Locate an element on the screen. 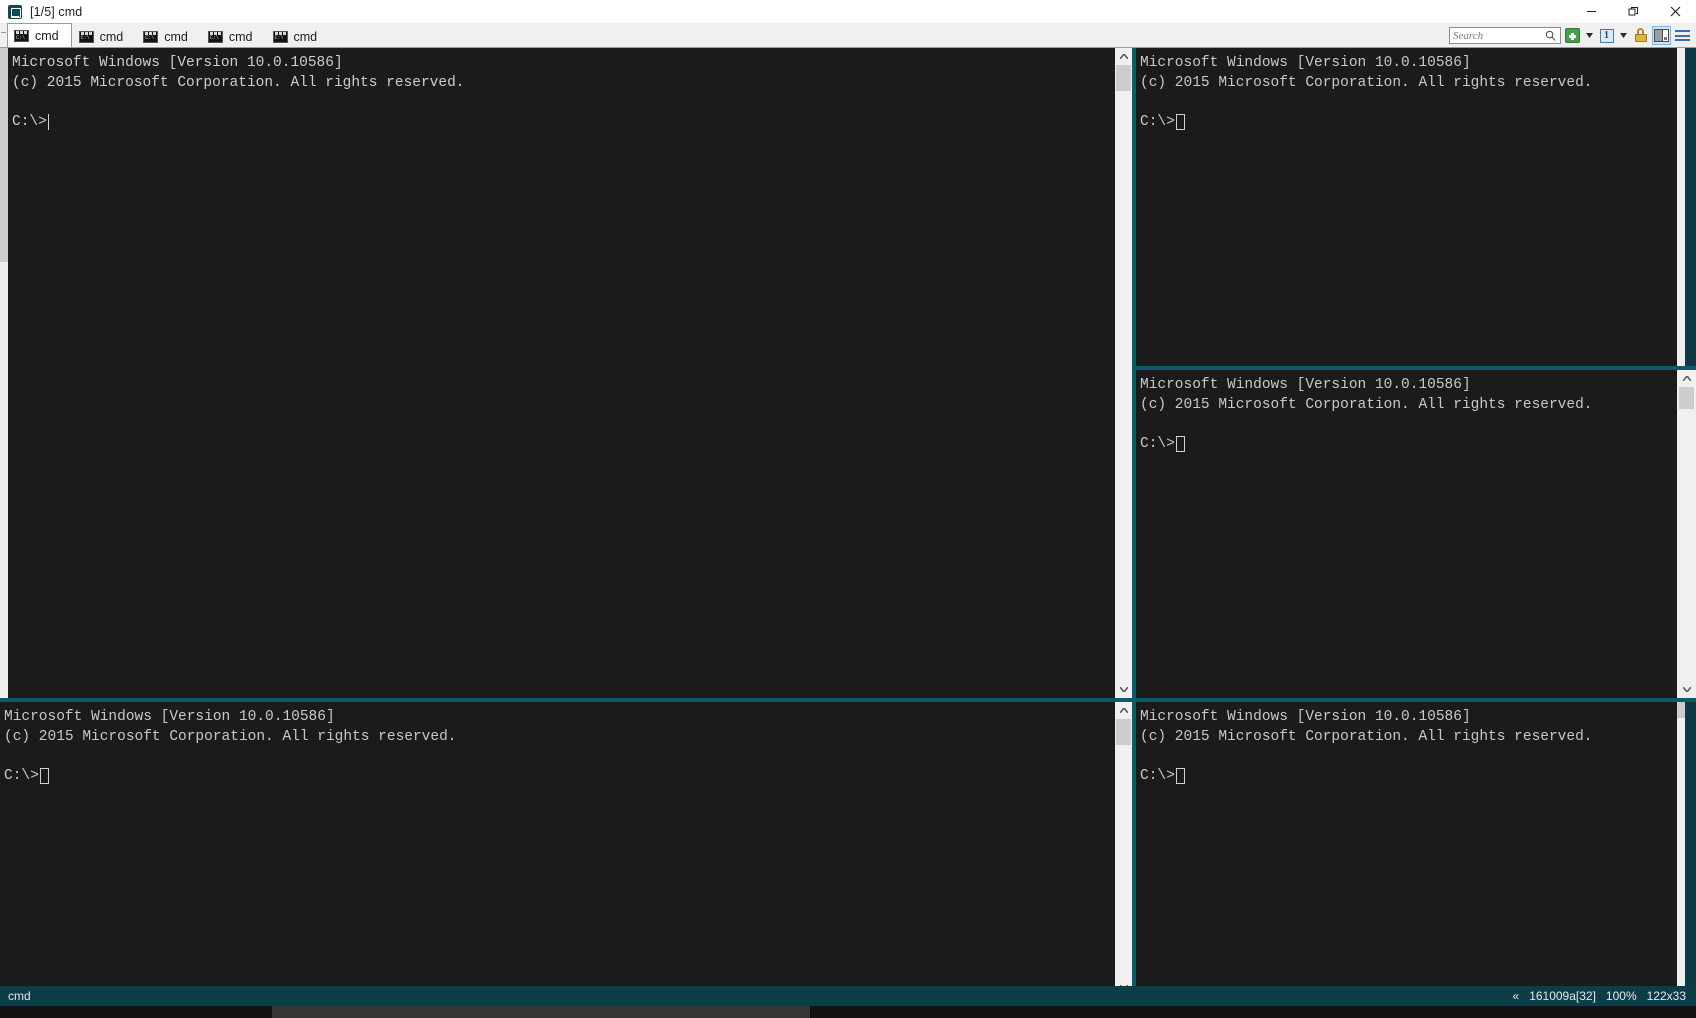 This screenshot has width=1696, height=1018. taskbar-button-group is located at coordinates (541, 1012).